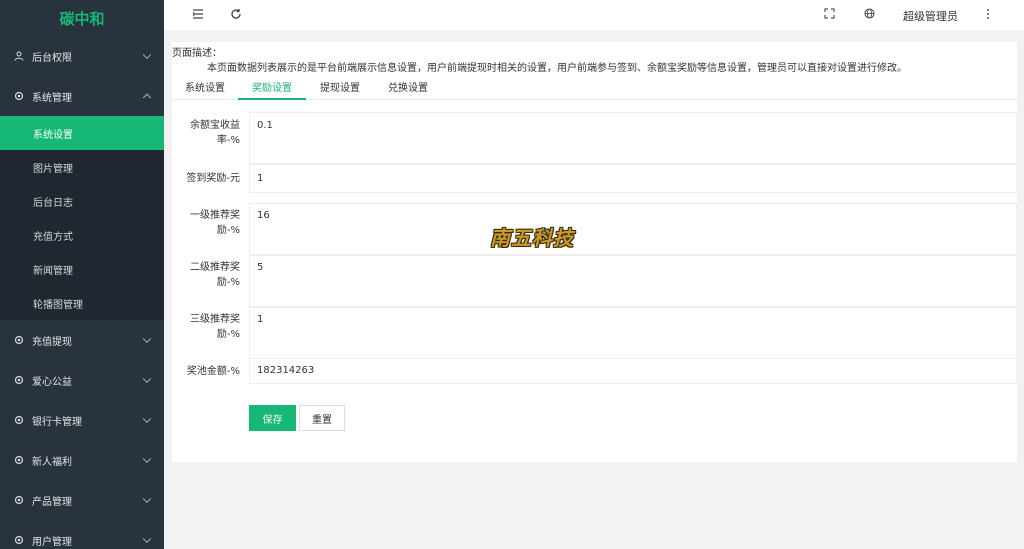 This screenshot has height=549, width=1024. What do you see at coordinates (633, 333) in the screenshot?
I see `level3-referral-input: 1` at bounding box center [633, 333].